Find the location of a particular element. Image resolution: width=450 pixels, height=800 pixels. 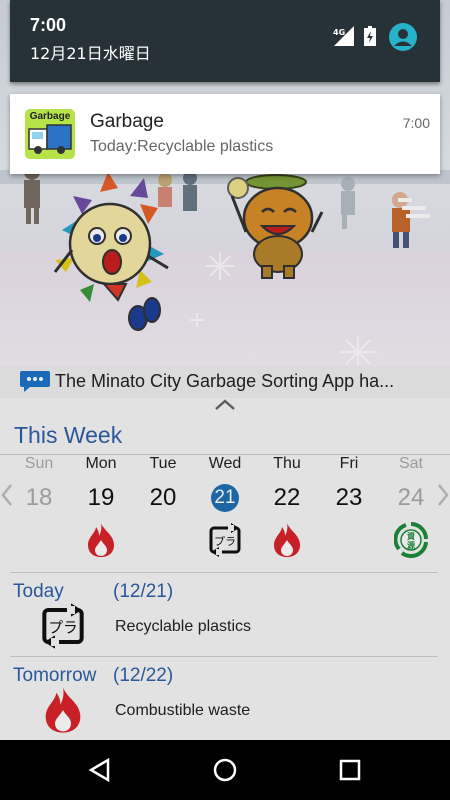

status-date: 12月21日水曜日 is located at coordinates (90, 52).